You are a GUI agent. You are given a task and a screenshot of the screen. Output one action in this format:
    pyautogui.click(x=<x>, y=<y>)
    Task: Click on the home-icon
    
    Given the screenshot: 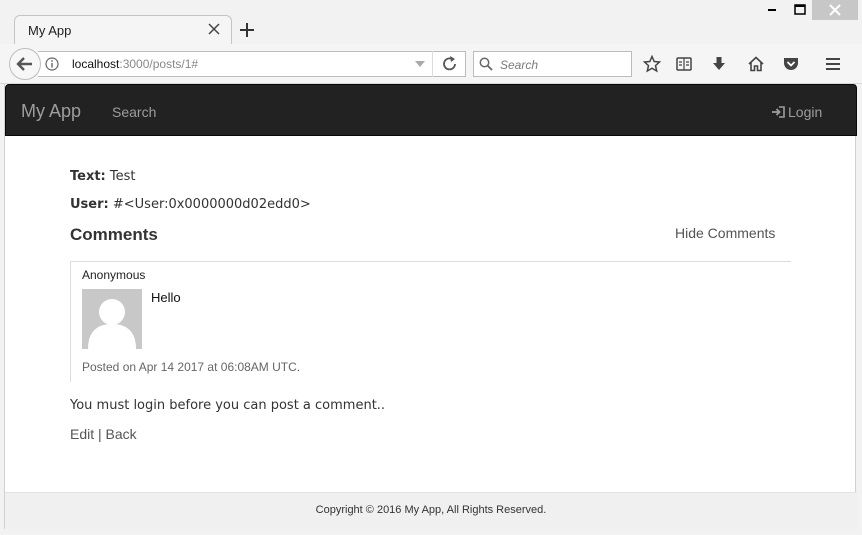 What is the action you would take?
    pyautogui.click(x=756, y=64)
    